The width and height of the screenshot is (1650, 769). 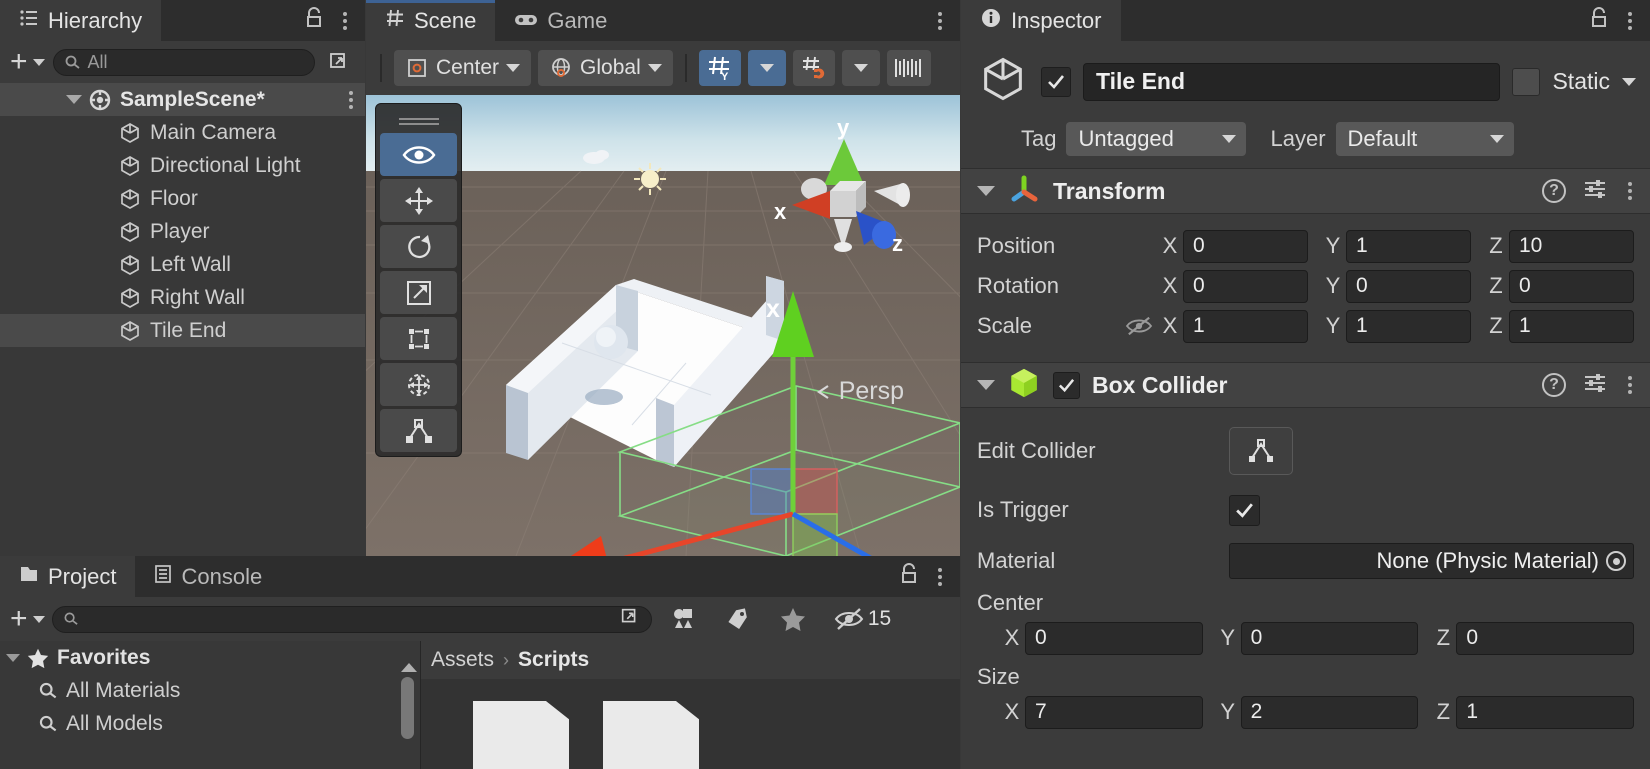 I want to click on scene-ruler-button, so click(x=908, y=68).